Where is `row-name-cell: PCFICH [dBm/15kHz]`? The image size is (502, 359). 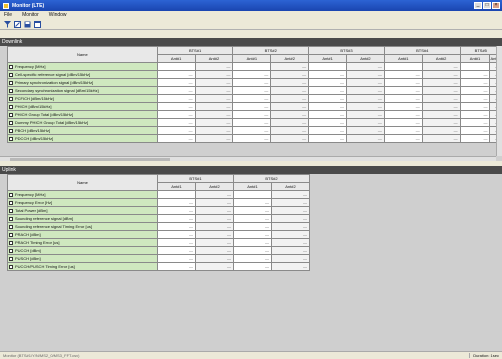 row-name-cell: PCFICH [dBm/15kHz] is located at coordinates (82, 98).